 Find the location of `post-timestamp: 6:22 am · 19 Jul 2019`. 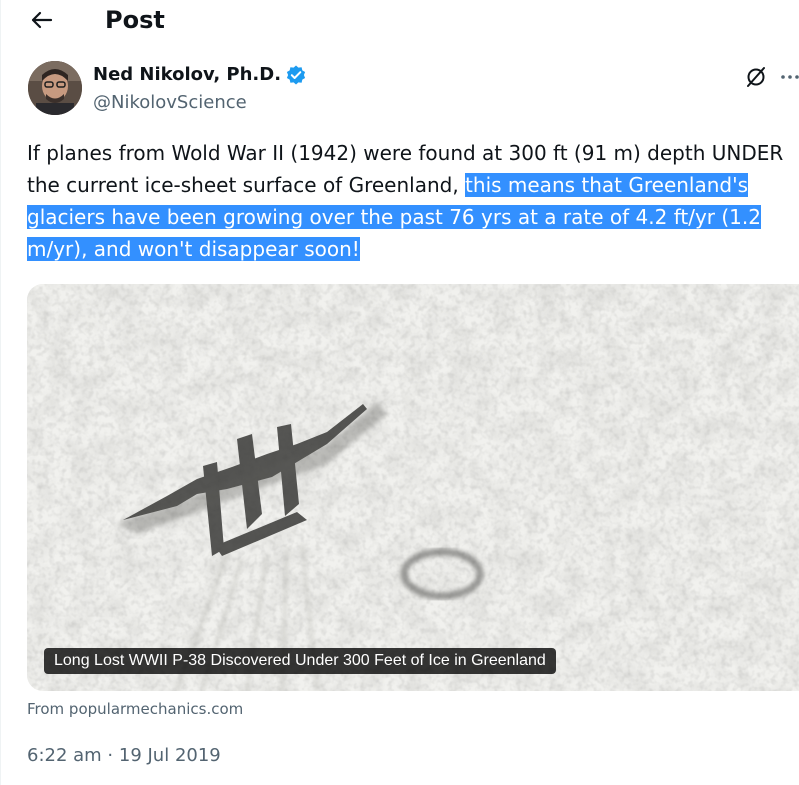

post-timestamp: 6:22 am · 19 Jul 2019 is located at coordinates (124, 756).